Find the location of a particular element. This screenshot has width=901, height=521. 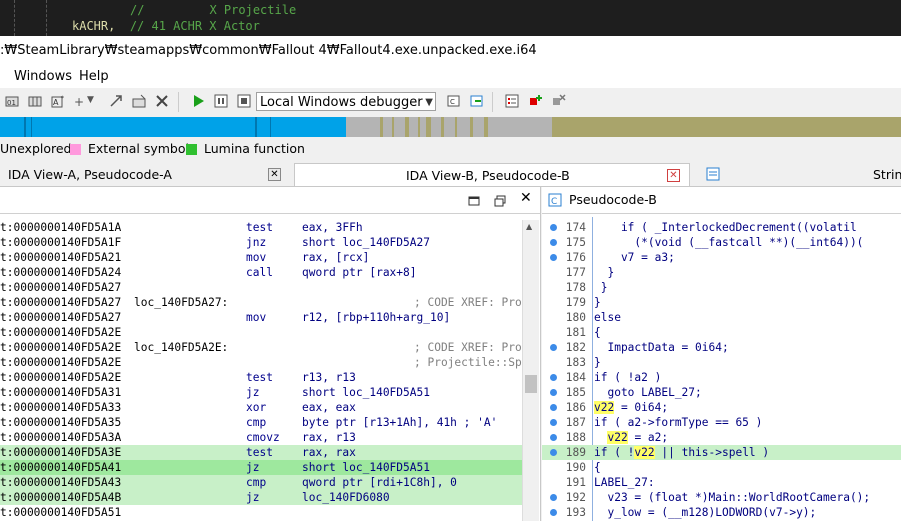

disasm-row: t:0000000140FD5A2E test r13, r13 is located at coordinates (261, 377).